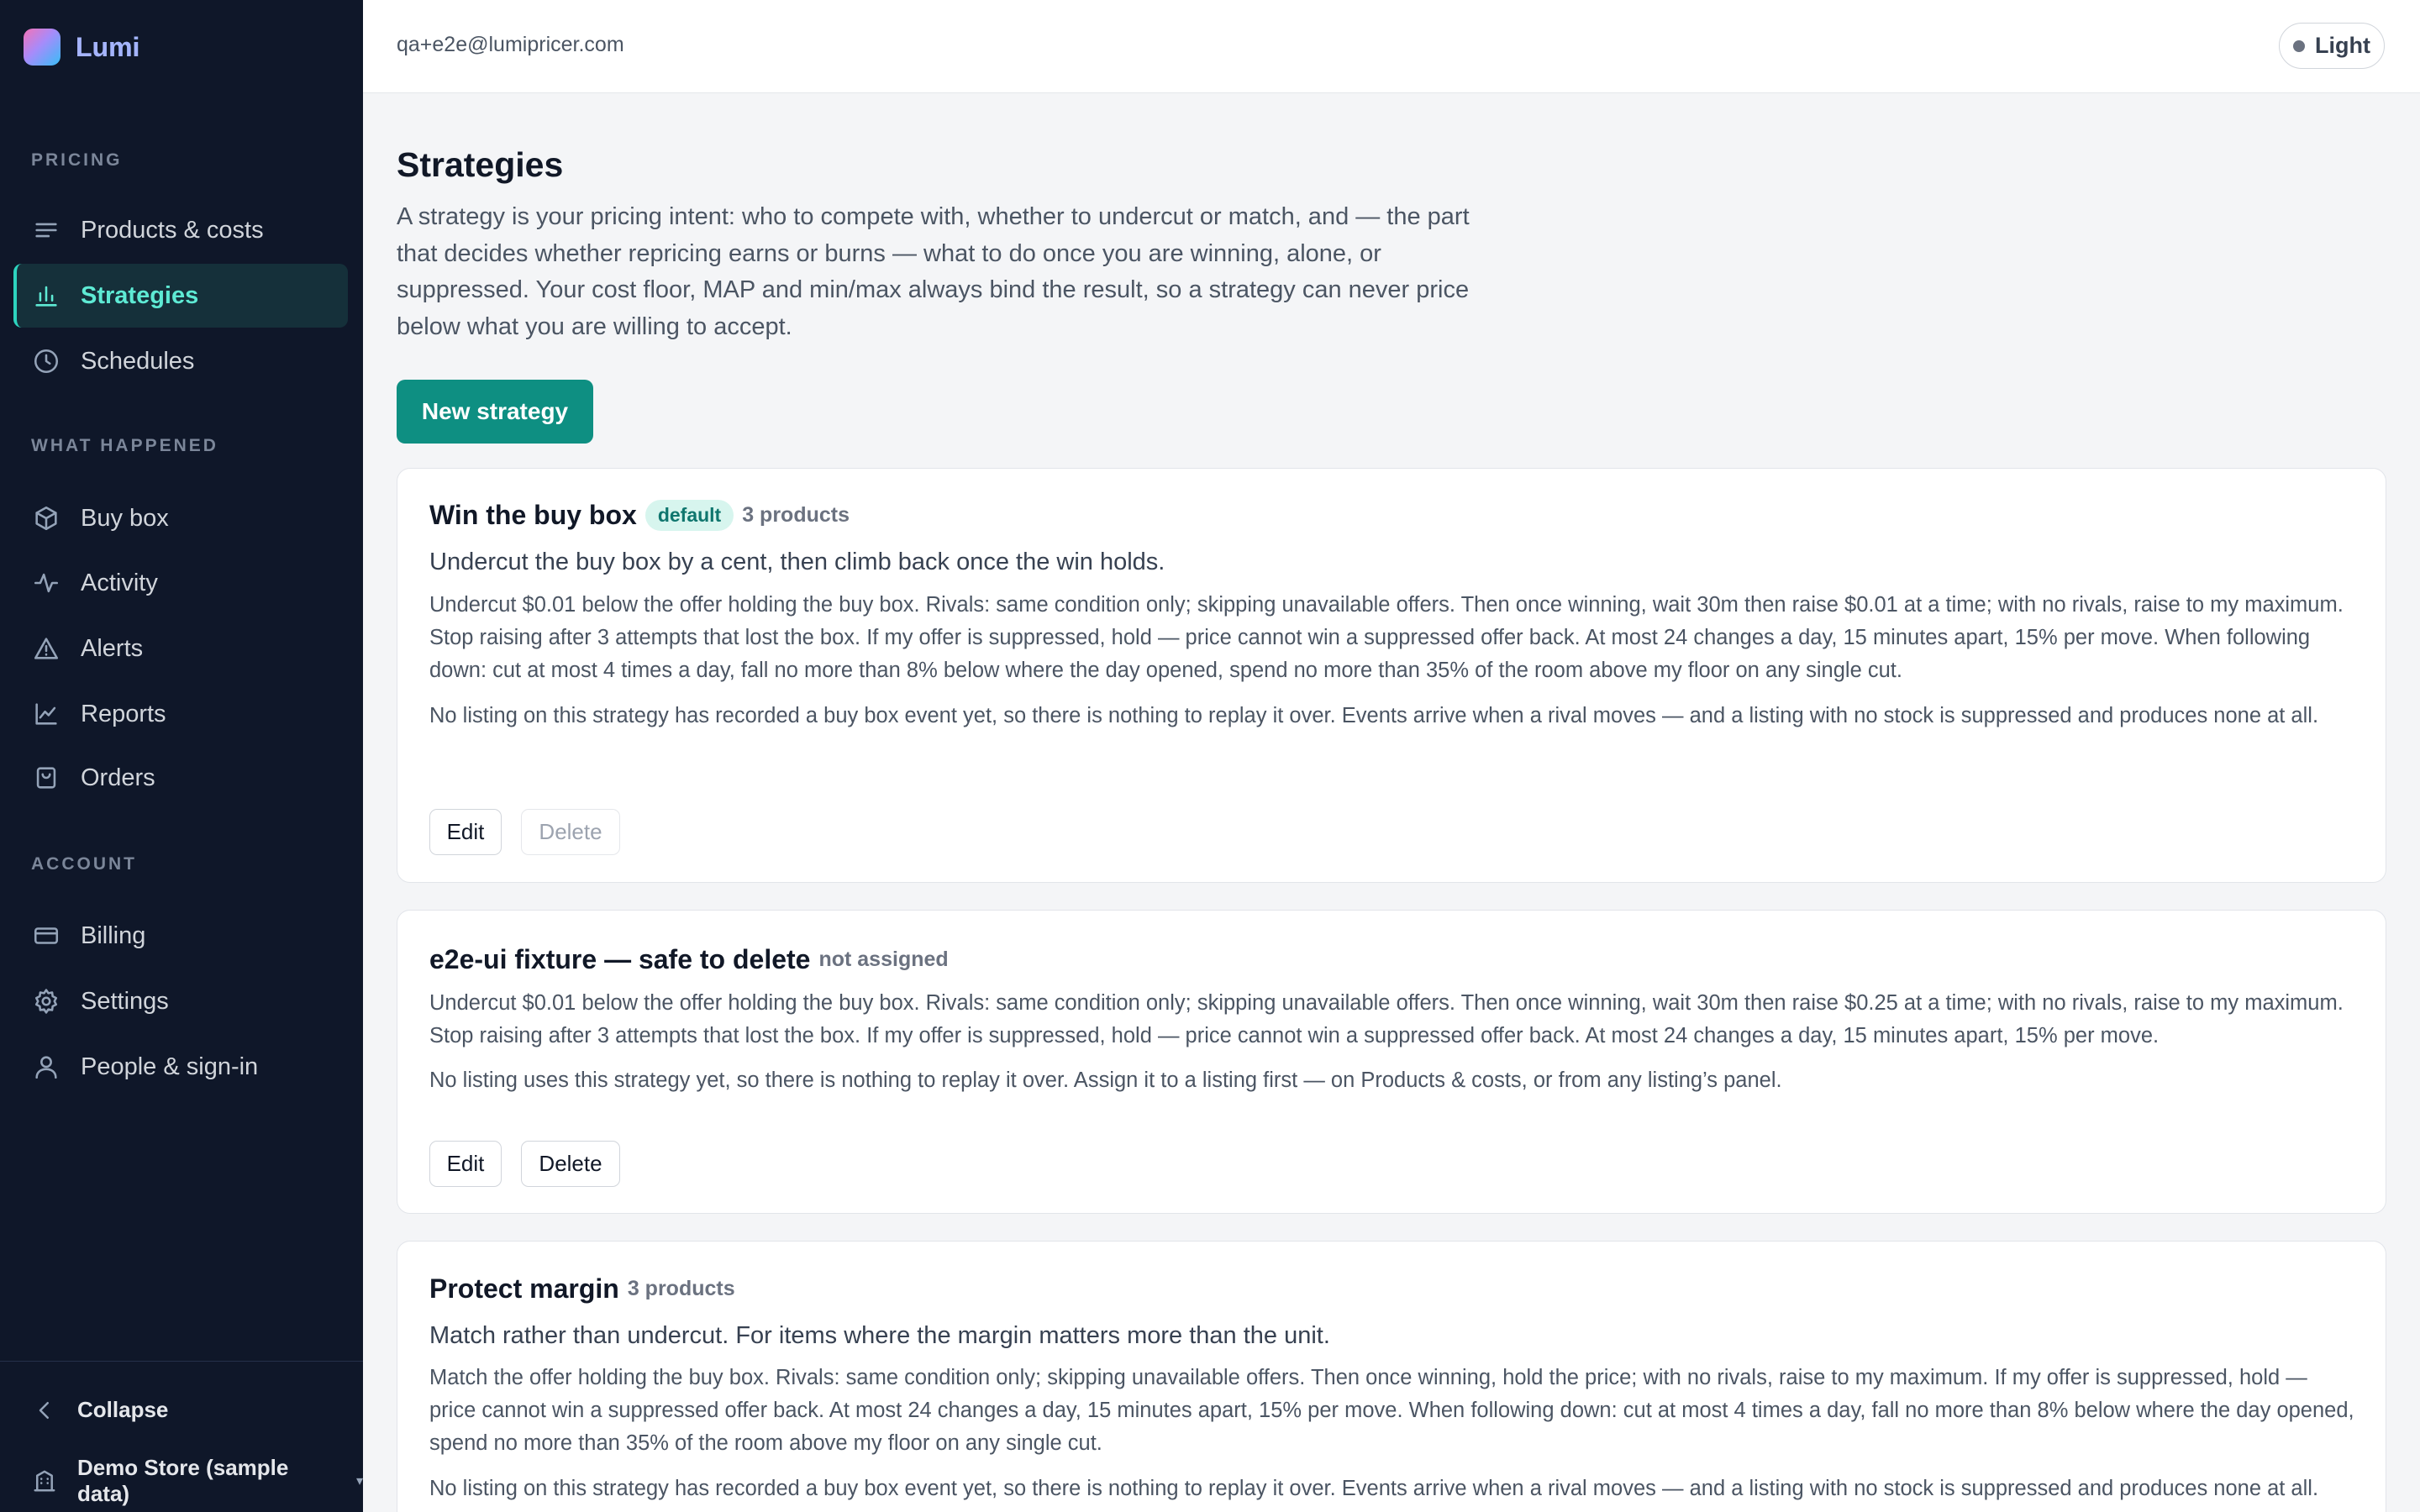 This screenshot has height=1512, width=2420. What do you see at coordinates (180, 648) in the screenshot?
I see `sidebar-item-alerts: Alerts` at bounding box center [180, 648].